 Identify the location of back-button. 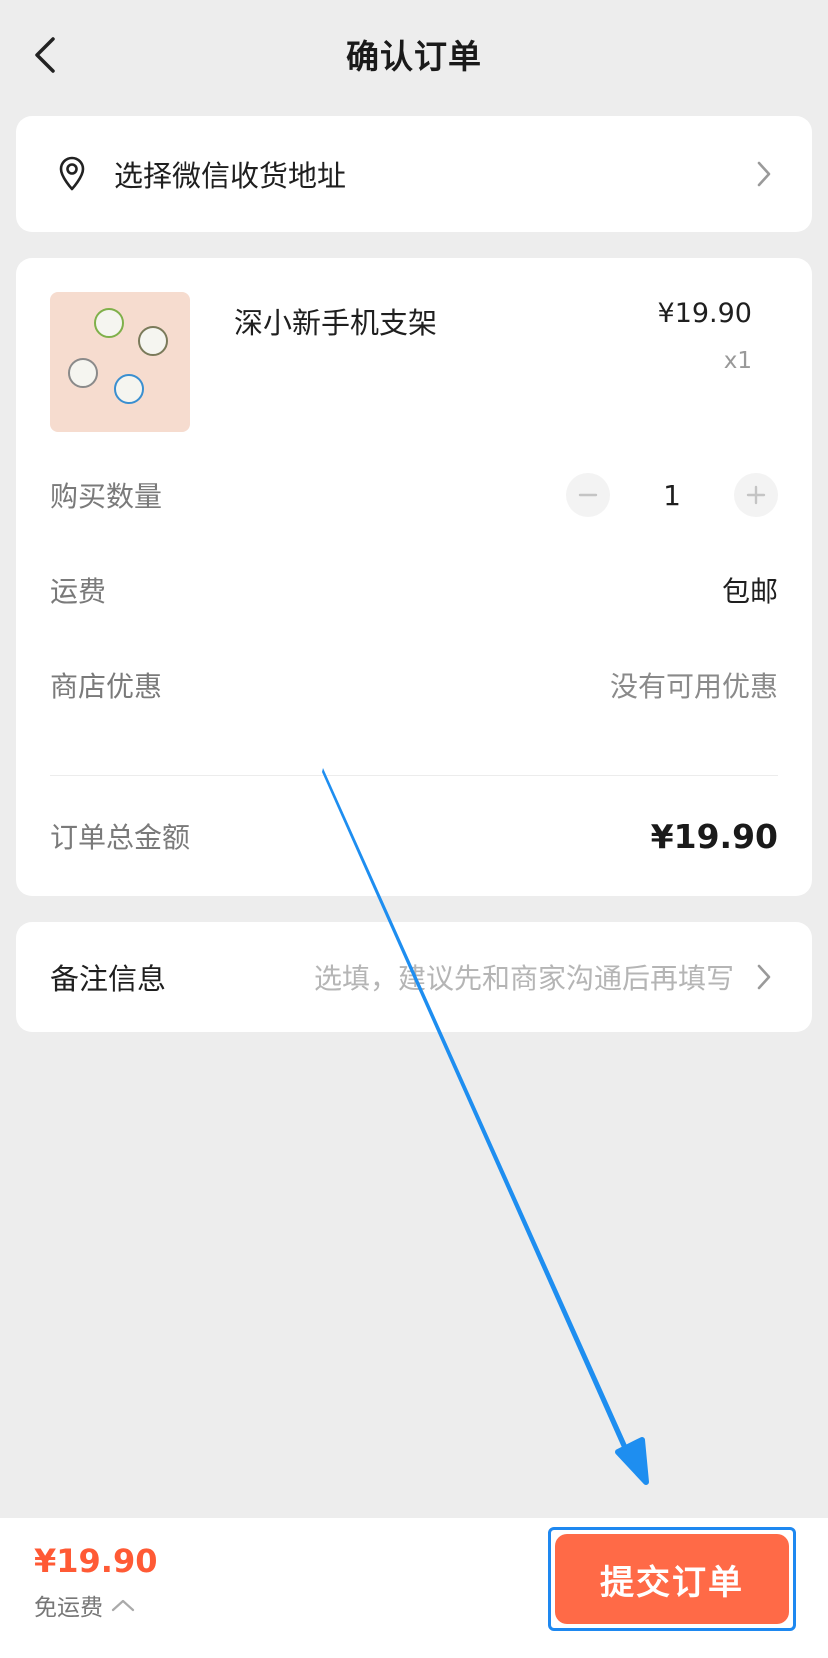
(46, 55).